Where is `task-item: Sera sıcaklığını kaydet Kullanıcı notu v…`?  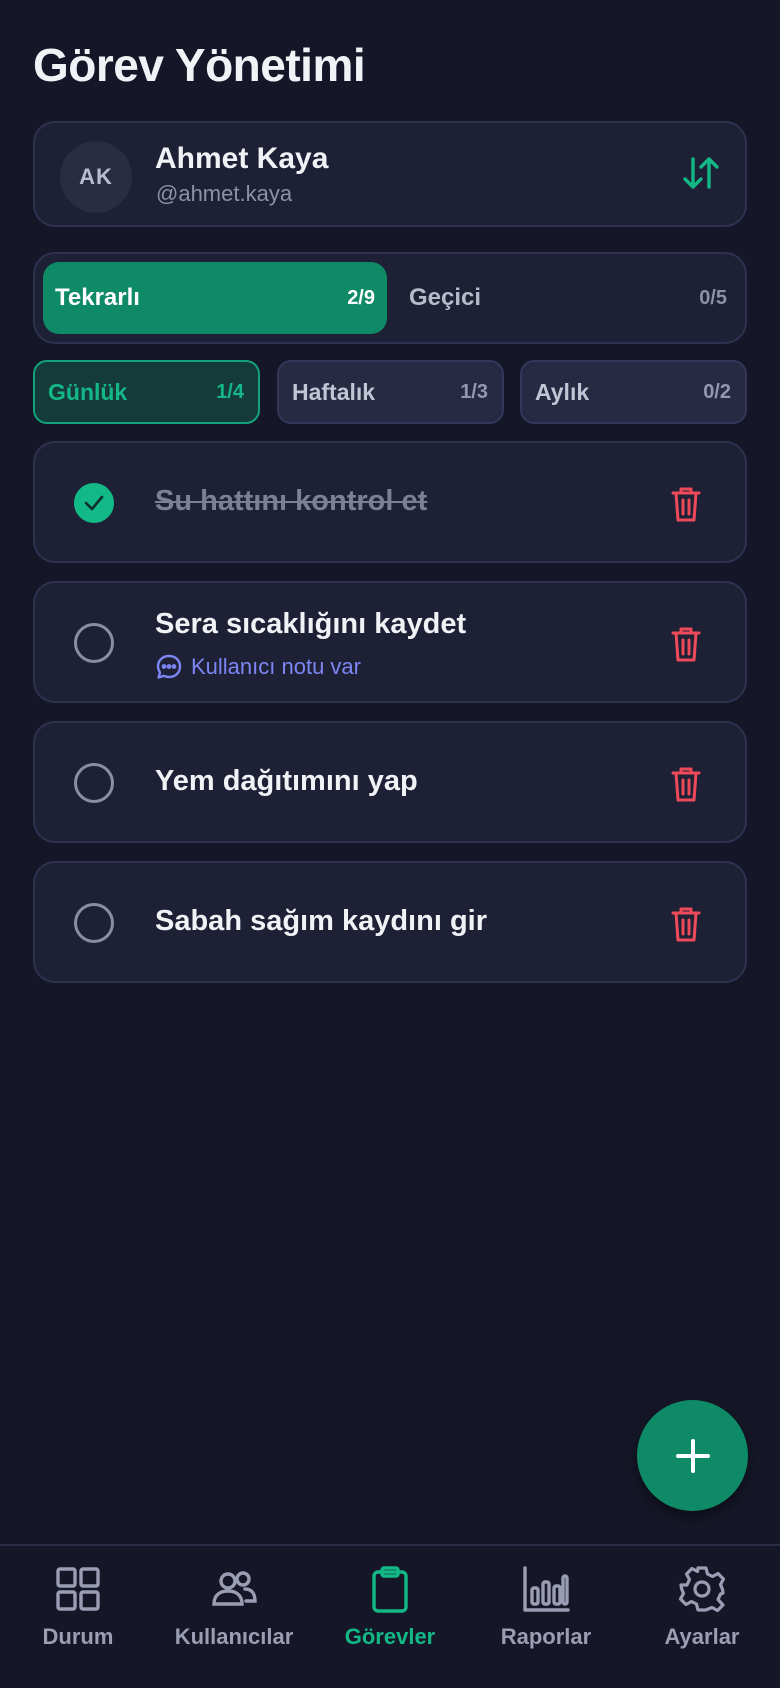
task-item: Sera sıcaklığını kaydet Kullanıcı notu v… is located at coordinates (390, 642).